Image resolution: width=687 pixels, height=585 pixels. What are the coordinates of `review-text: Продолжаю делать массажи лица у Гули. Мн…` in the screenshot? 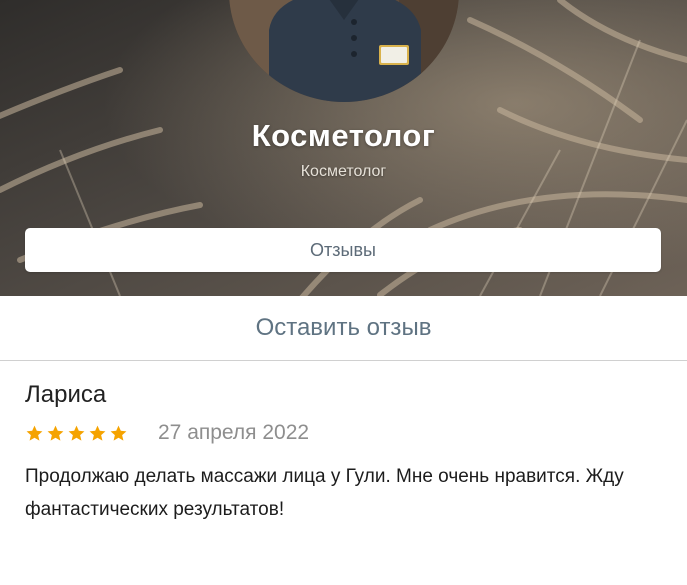 It's located at (324, 493).